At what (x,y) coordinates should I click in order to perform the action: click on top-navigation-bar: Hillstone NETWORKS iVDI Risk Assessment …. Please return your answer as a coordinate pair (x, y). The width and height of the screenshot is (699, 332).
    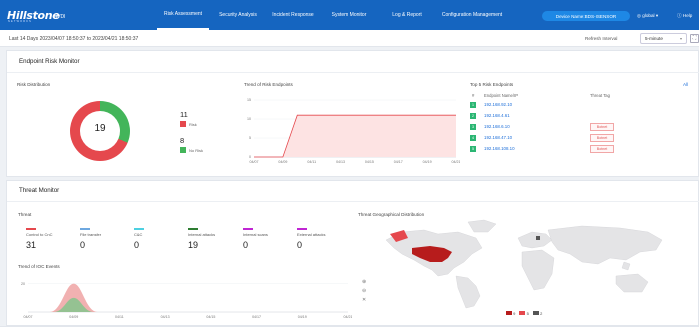
    Looking at the image, I should click on (349, 15).